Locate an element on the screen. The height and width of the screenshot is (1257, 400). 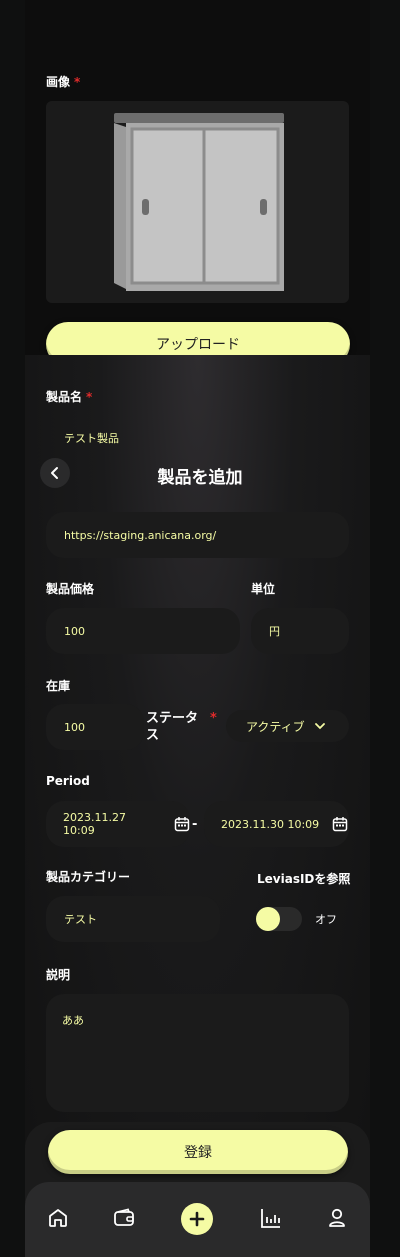
product-name-label: 製品名 * is located at coordinates (69, 397).